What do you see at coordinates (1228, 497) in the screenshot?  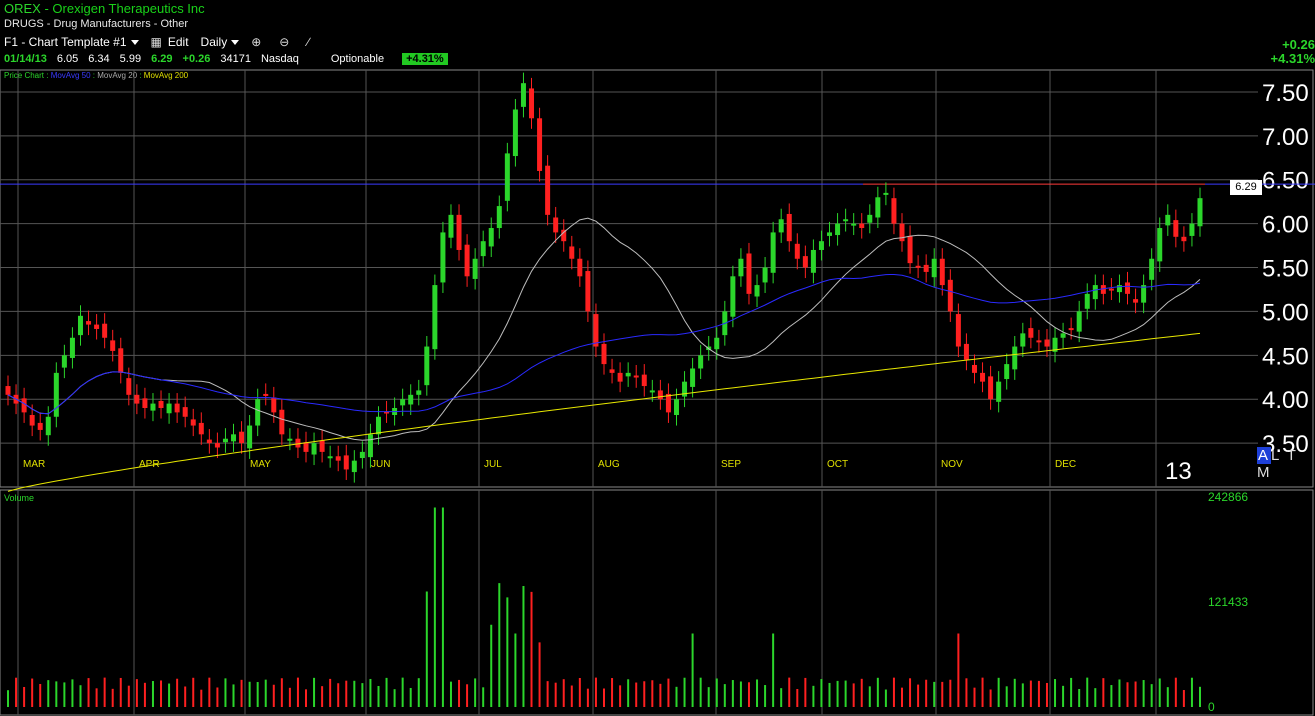 I see `volume-tick-label: 242866` at bounding box center [1228, 497].